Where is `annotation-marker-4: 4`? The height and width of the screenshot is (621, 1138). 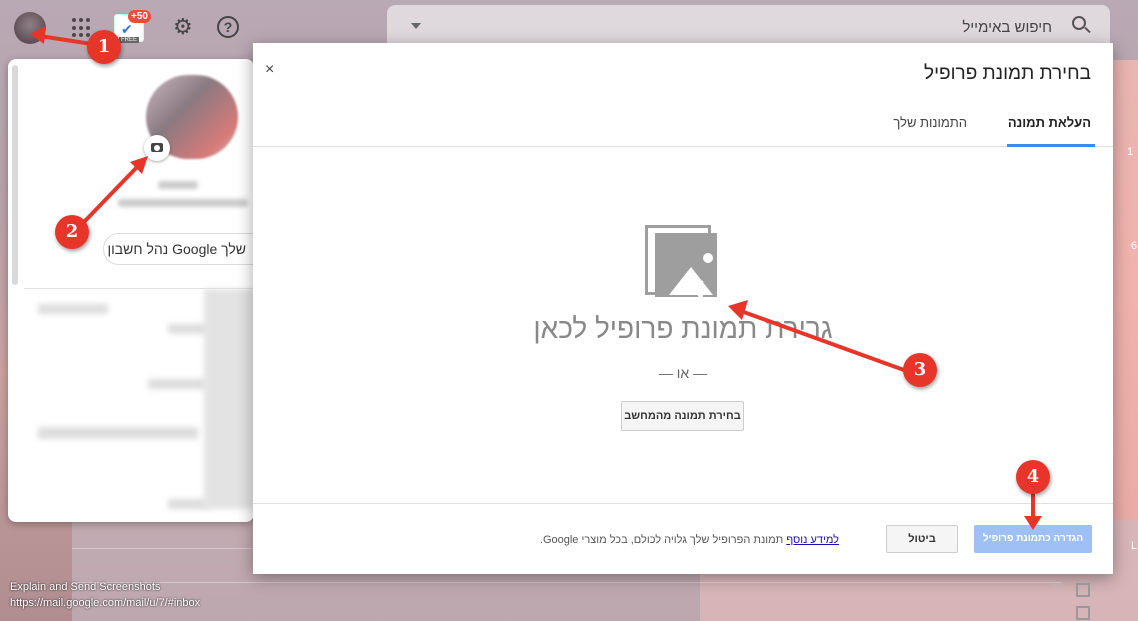 annotation-marker-4: 4 is located at coordinates (1033, 477).